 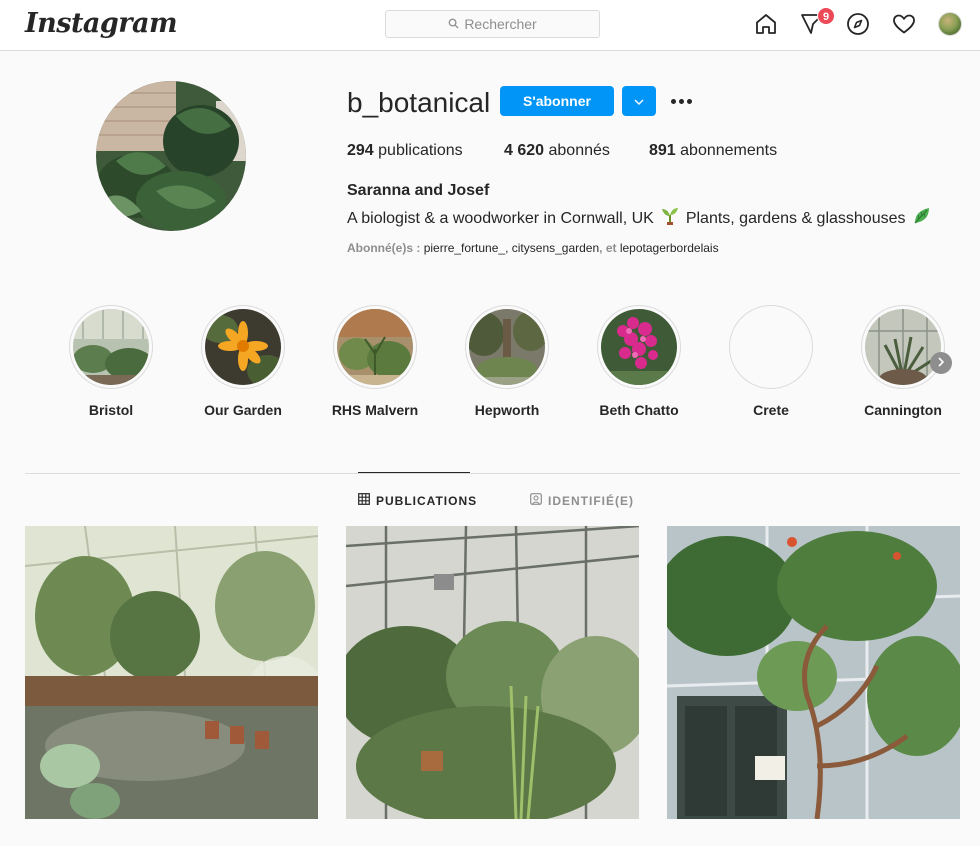 What do you see at coordinates (903, 410) in the screenshot?
I see `highlight-label: Cannington` at bounding box center [903, 410].